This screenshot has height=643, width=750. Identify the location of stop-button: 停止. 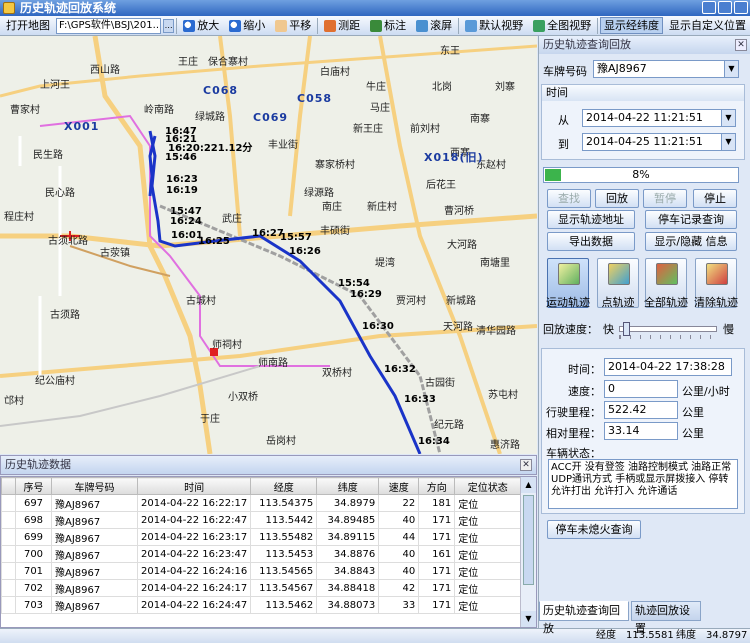
(715, 198).